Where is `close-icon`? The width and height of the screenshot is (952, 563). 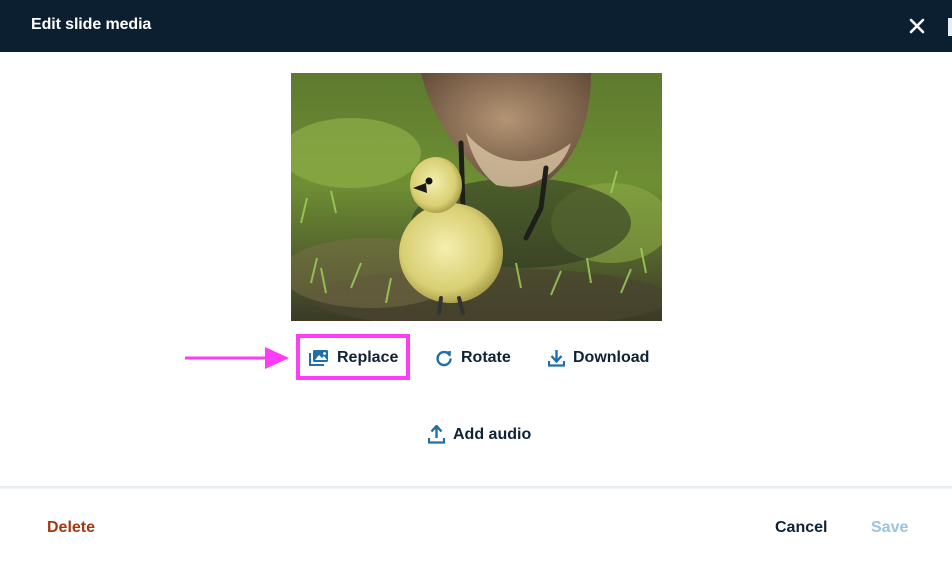 close-icon is located at coordinates (917, 26).